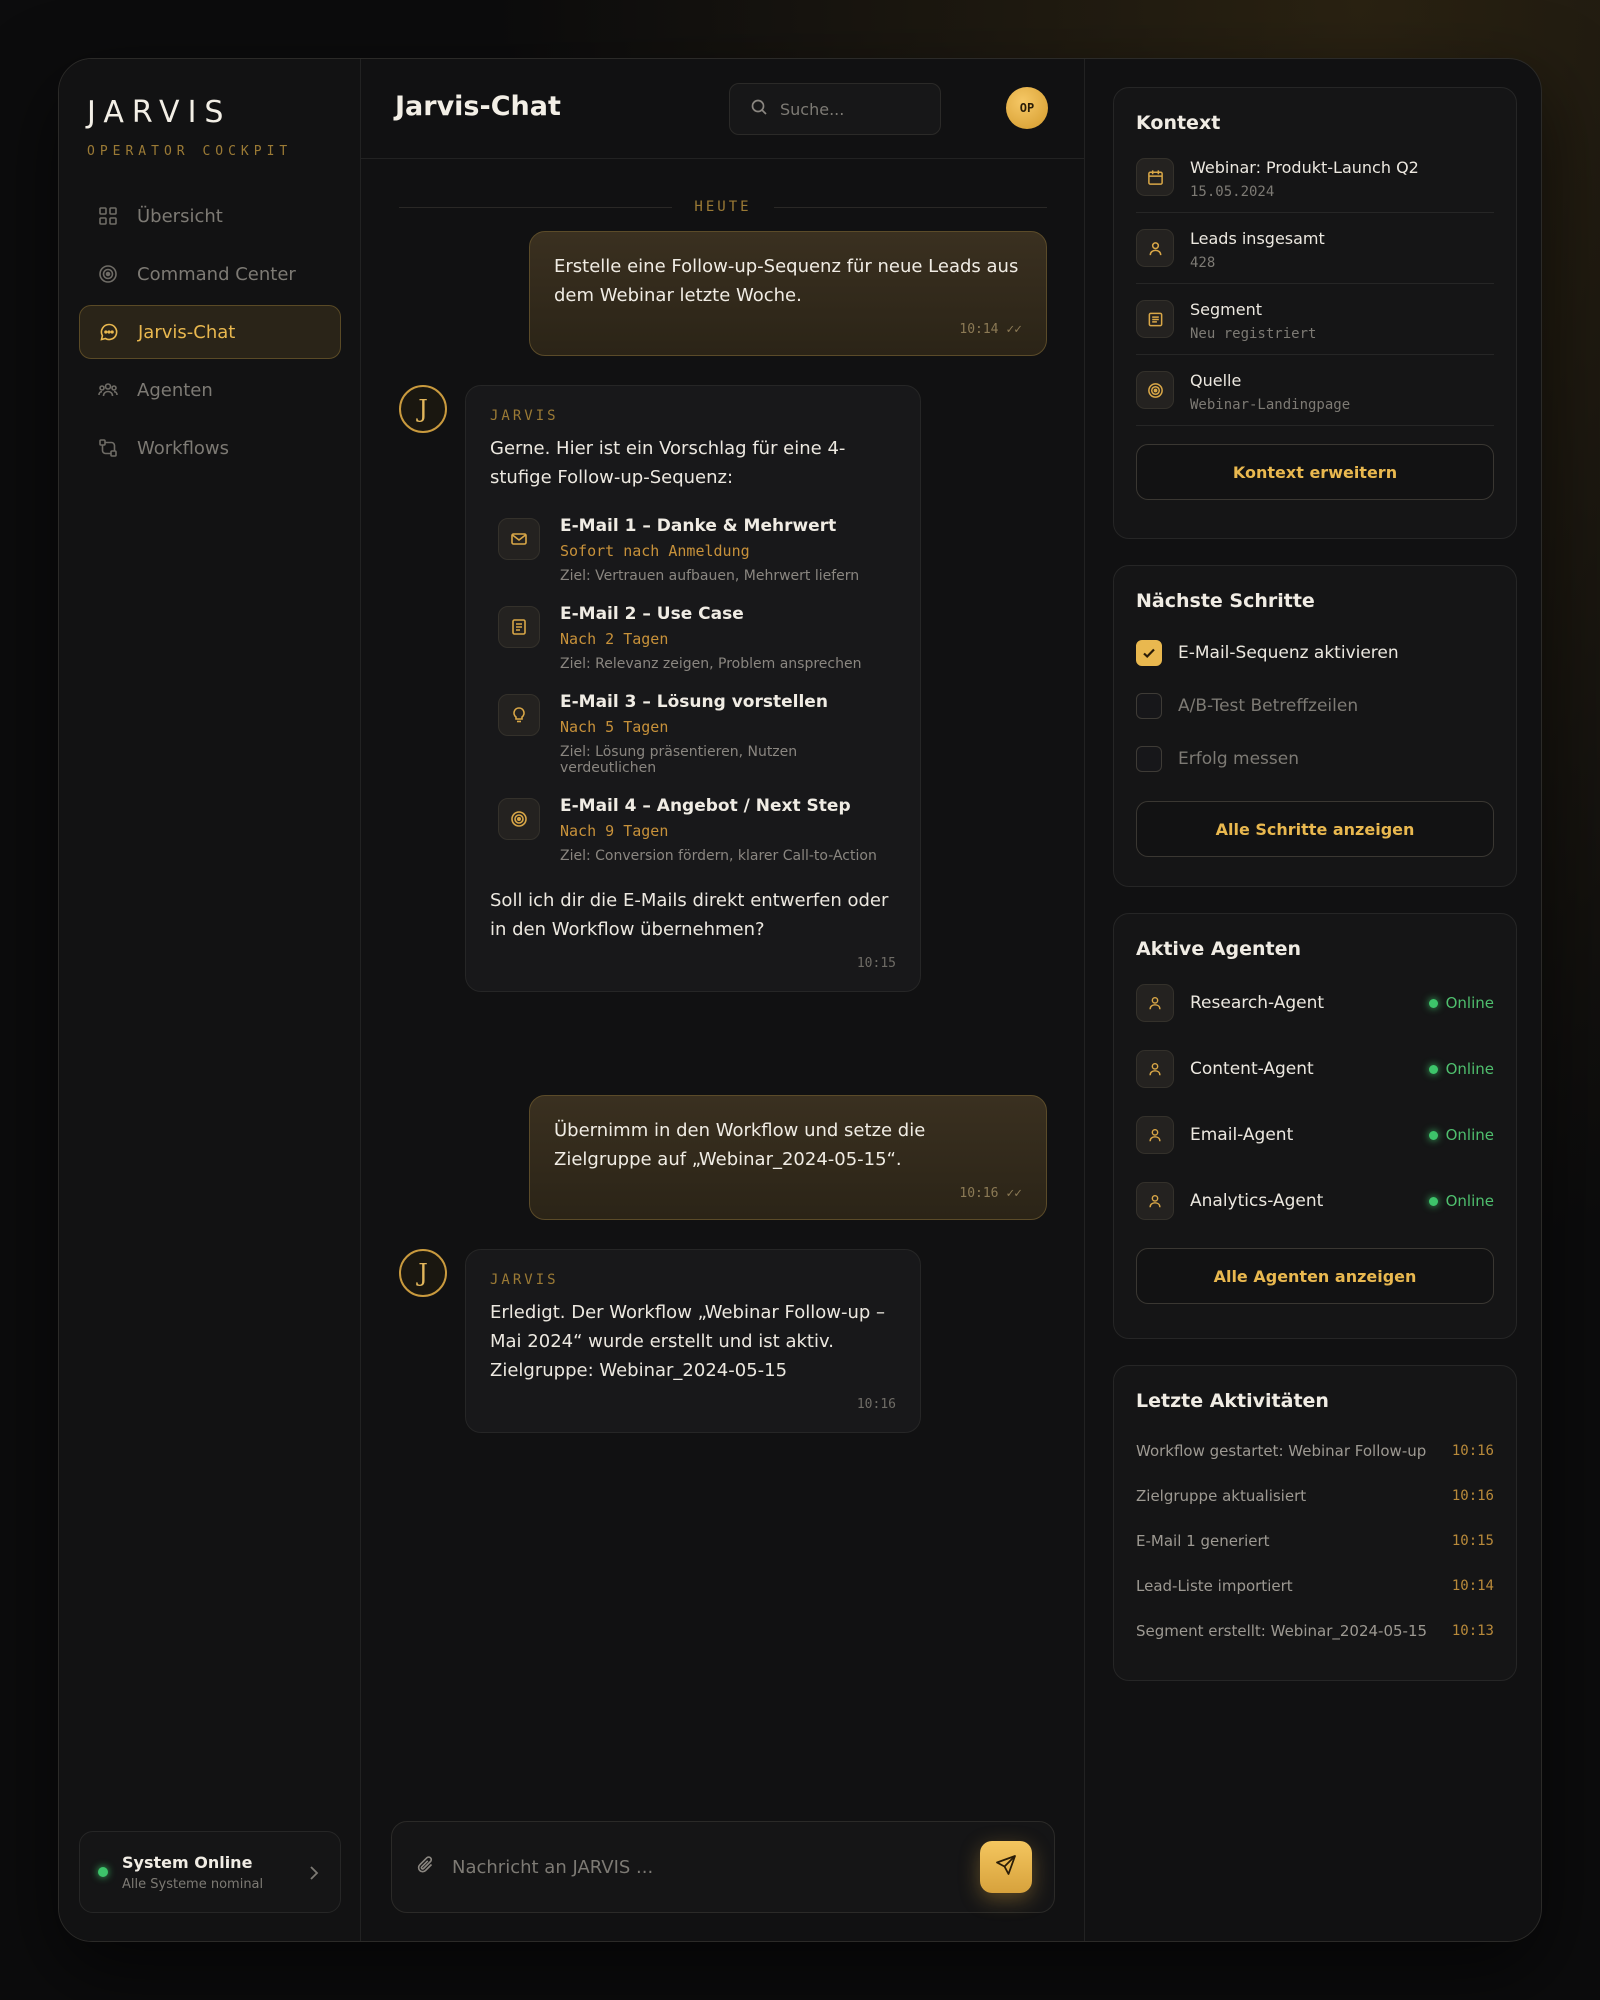 The width and height of the screenshot is (1600, 2000). Describe the element at coordinates (1221, 1495) in the screenshot. I see `activity-label: Zielgruppe aktualisiert` at that location.